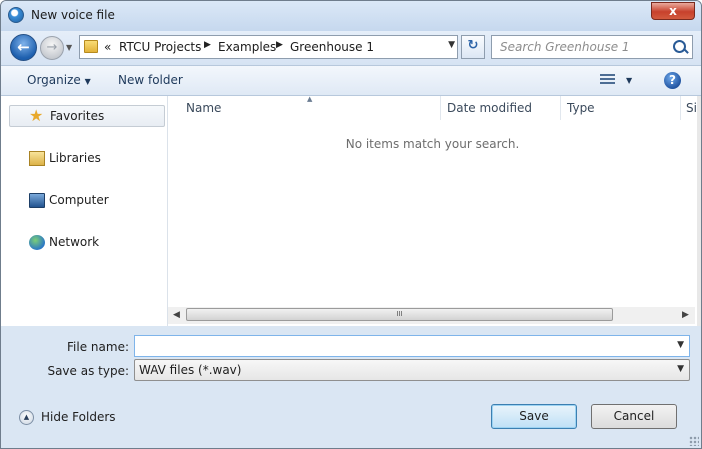 The height and width of the screenshot is (449, 702). I want to click on breadcrumb-greenhouse: Greenhouse 1, so click(332, 47).